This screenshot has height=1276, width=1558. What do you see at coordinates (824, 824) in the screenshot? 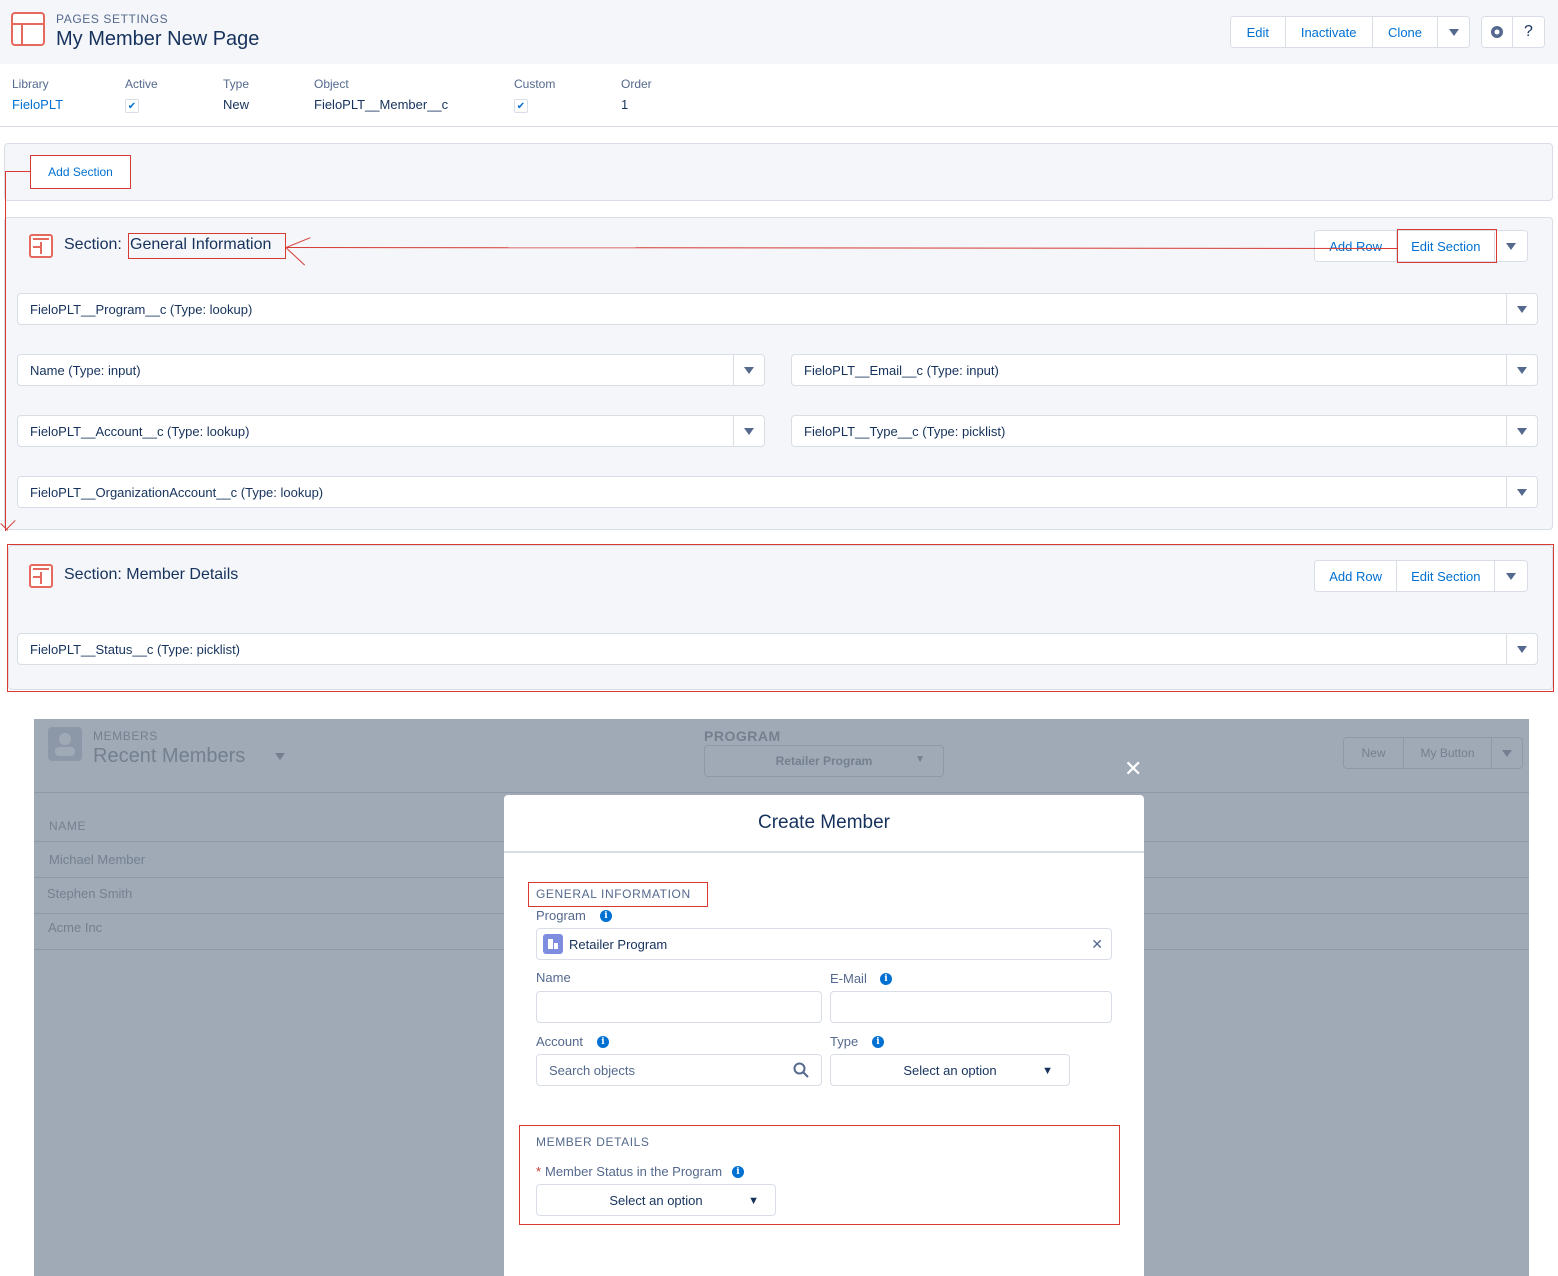
I see `modal-title: Create Member` at bounding box center [824, 824].